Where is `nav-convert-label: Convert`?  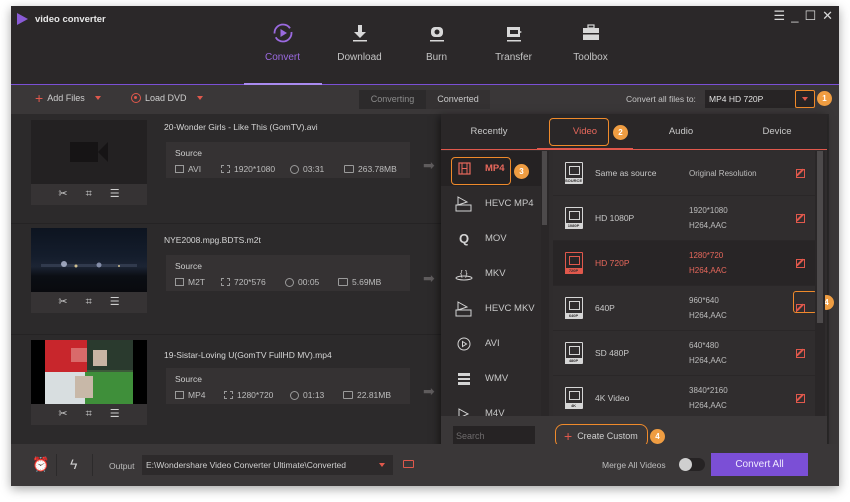 nav-convert-label: Convert is located at coordinates (282, 57).